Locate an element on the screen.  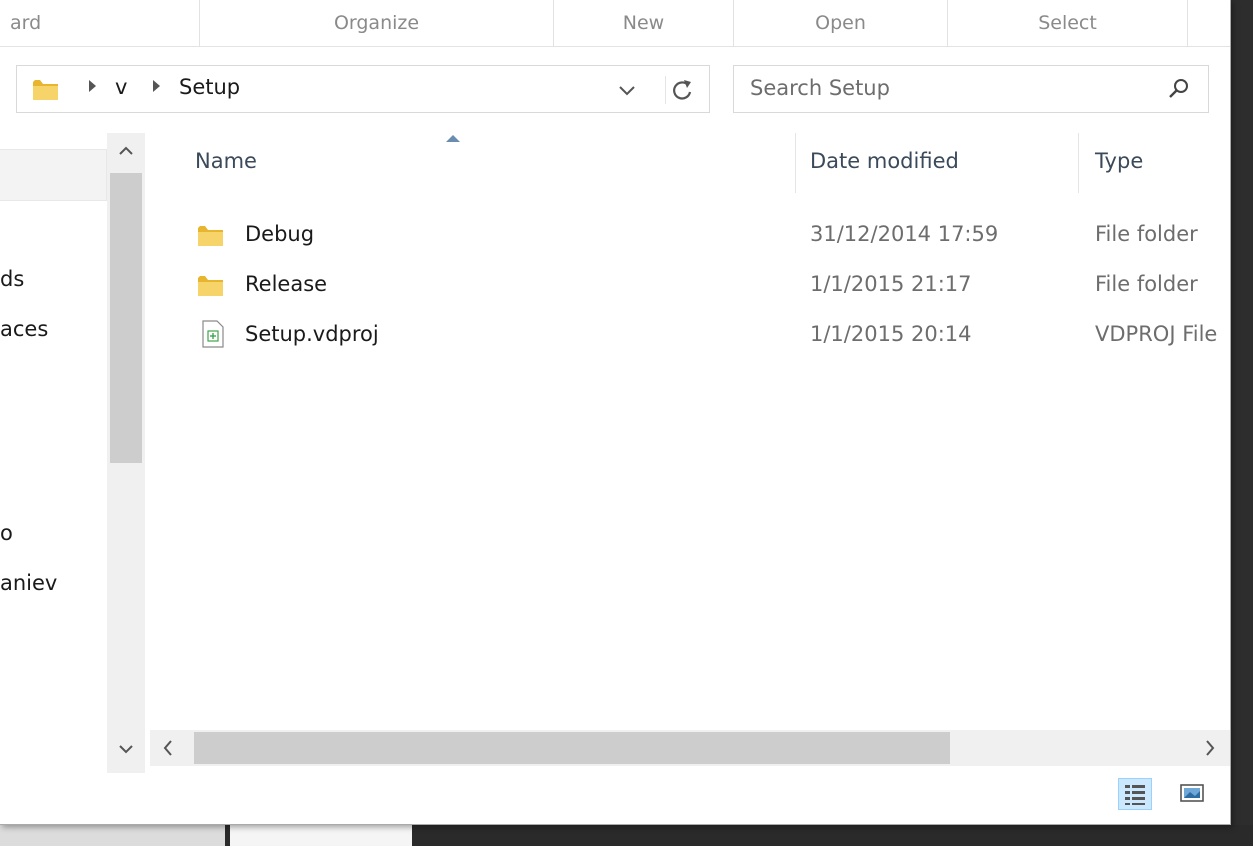
nav-item-downloads: ds is located at coordinates (12, 279).